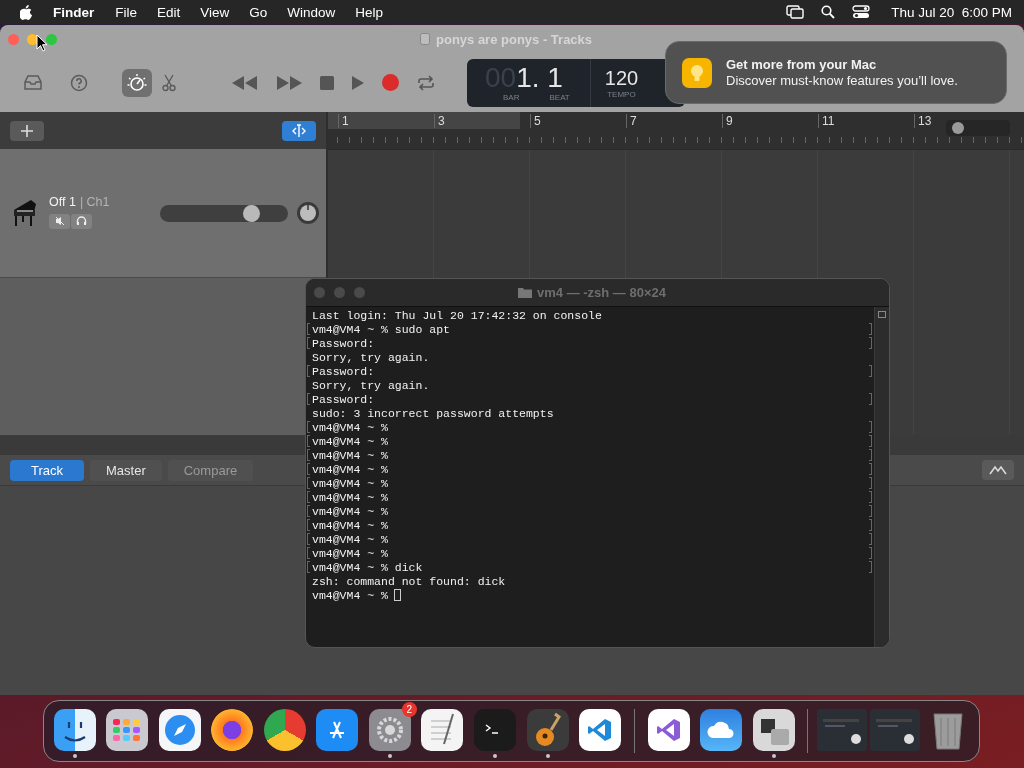 The image size is (1024, 768). I want to click on notification-body: Discover must-know features you’ll love., so click(842, 80).